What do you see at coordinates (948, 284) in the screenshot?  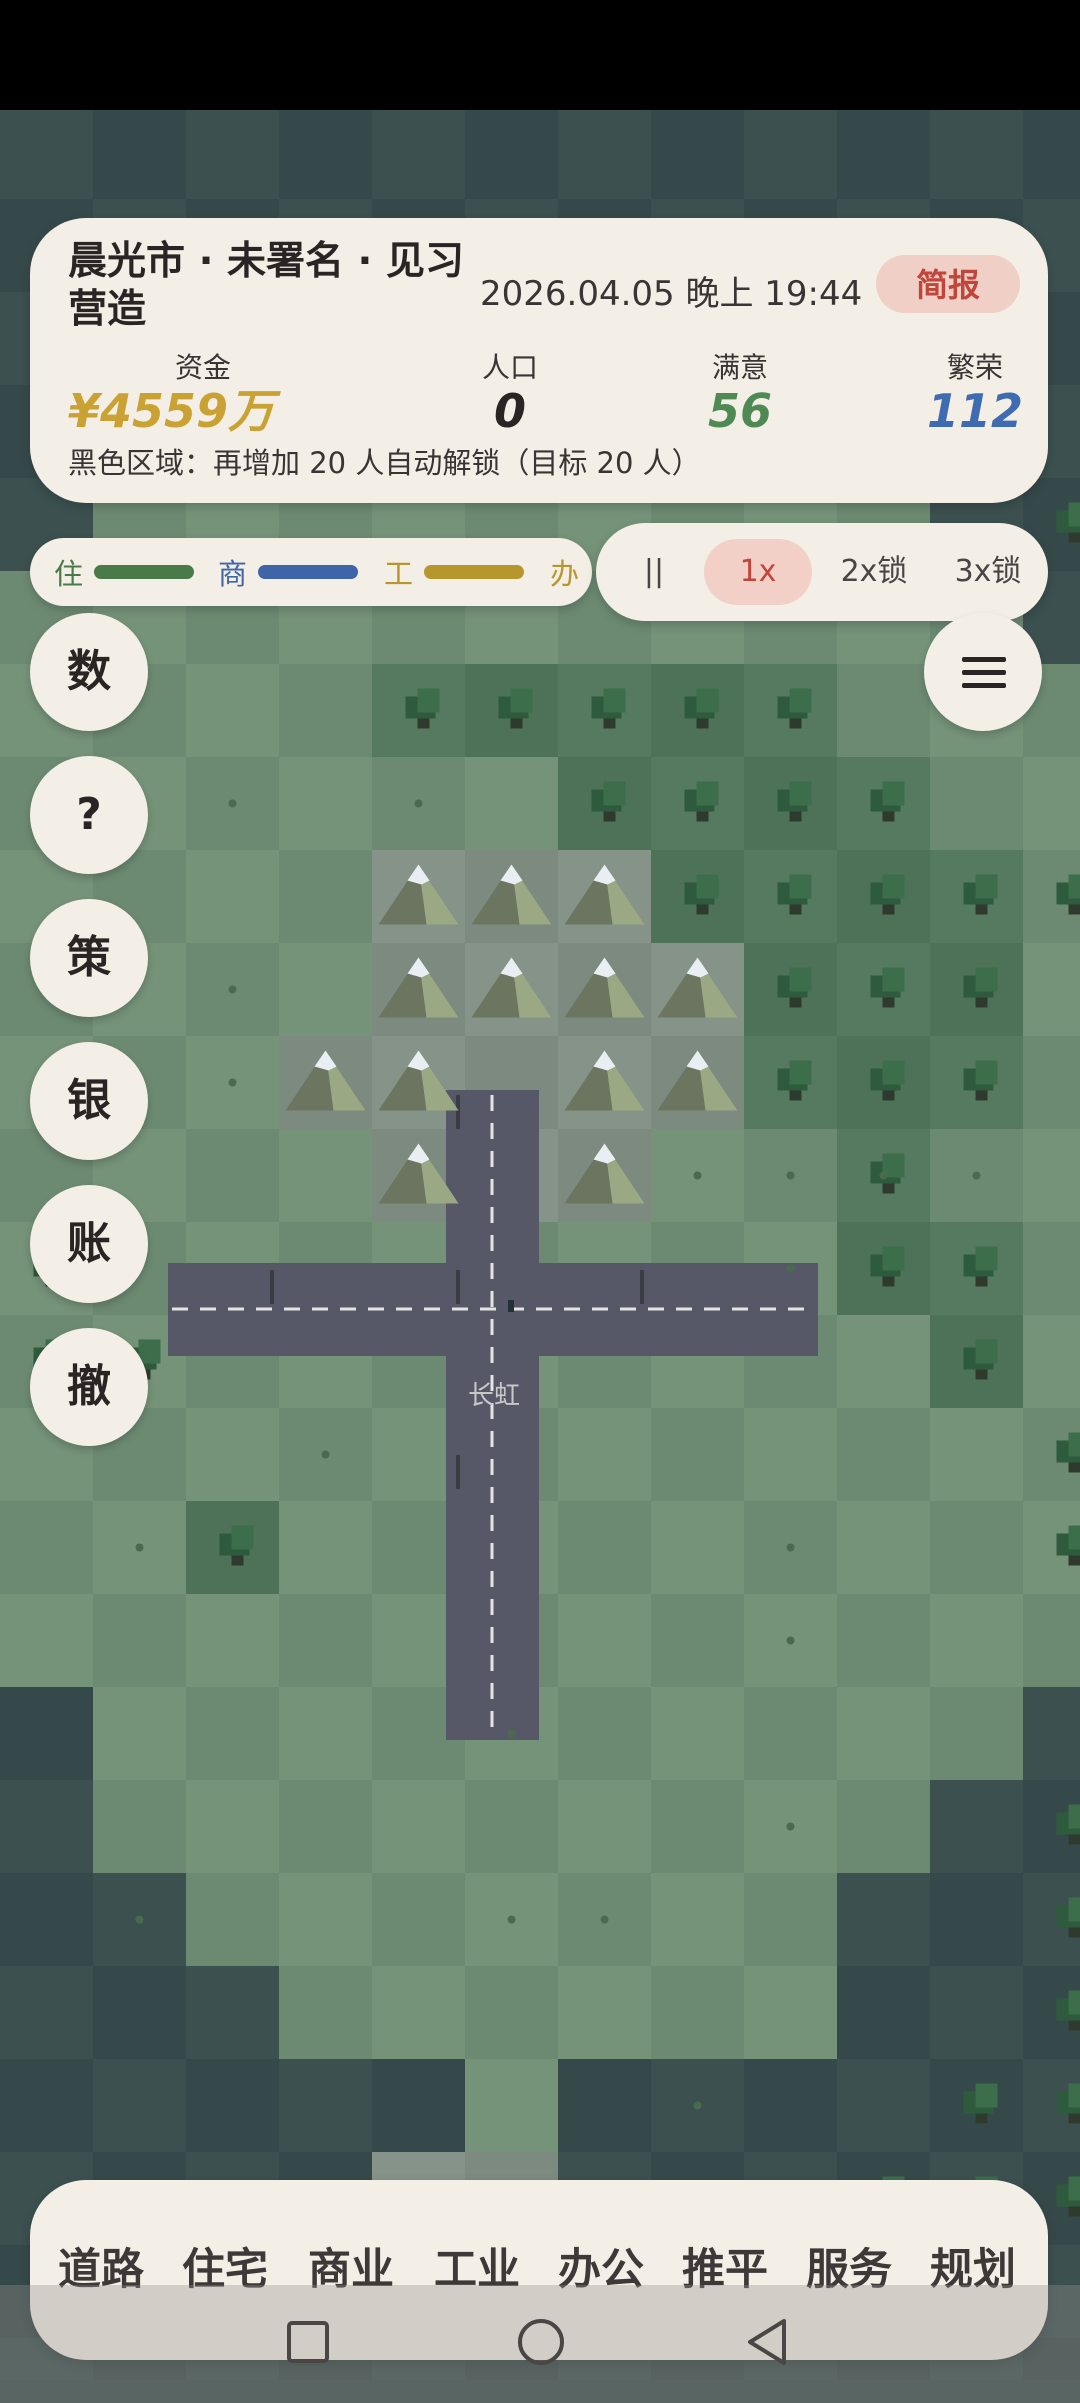 I see `brief-button: 简报` at bounding box center [948, 284].